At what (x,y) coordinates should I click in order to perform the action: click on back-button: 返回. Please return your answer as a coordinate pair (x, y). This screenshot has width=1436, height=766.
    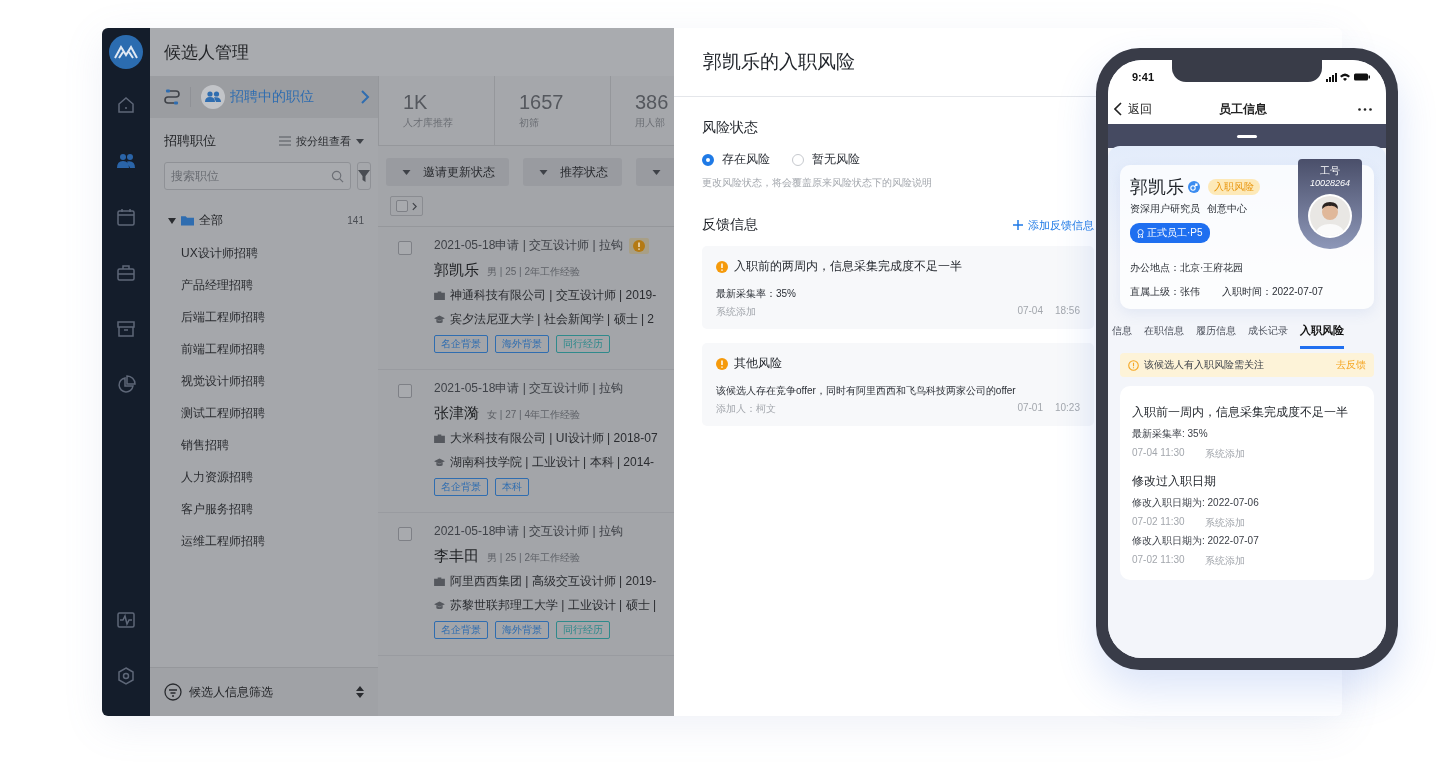
    Looking at the image, I should click on (1144, 109).